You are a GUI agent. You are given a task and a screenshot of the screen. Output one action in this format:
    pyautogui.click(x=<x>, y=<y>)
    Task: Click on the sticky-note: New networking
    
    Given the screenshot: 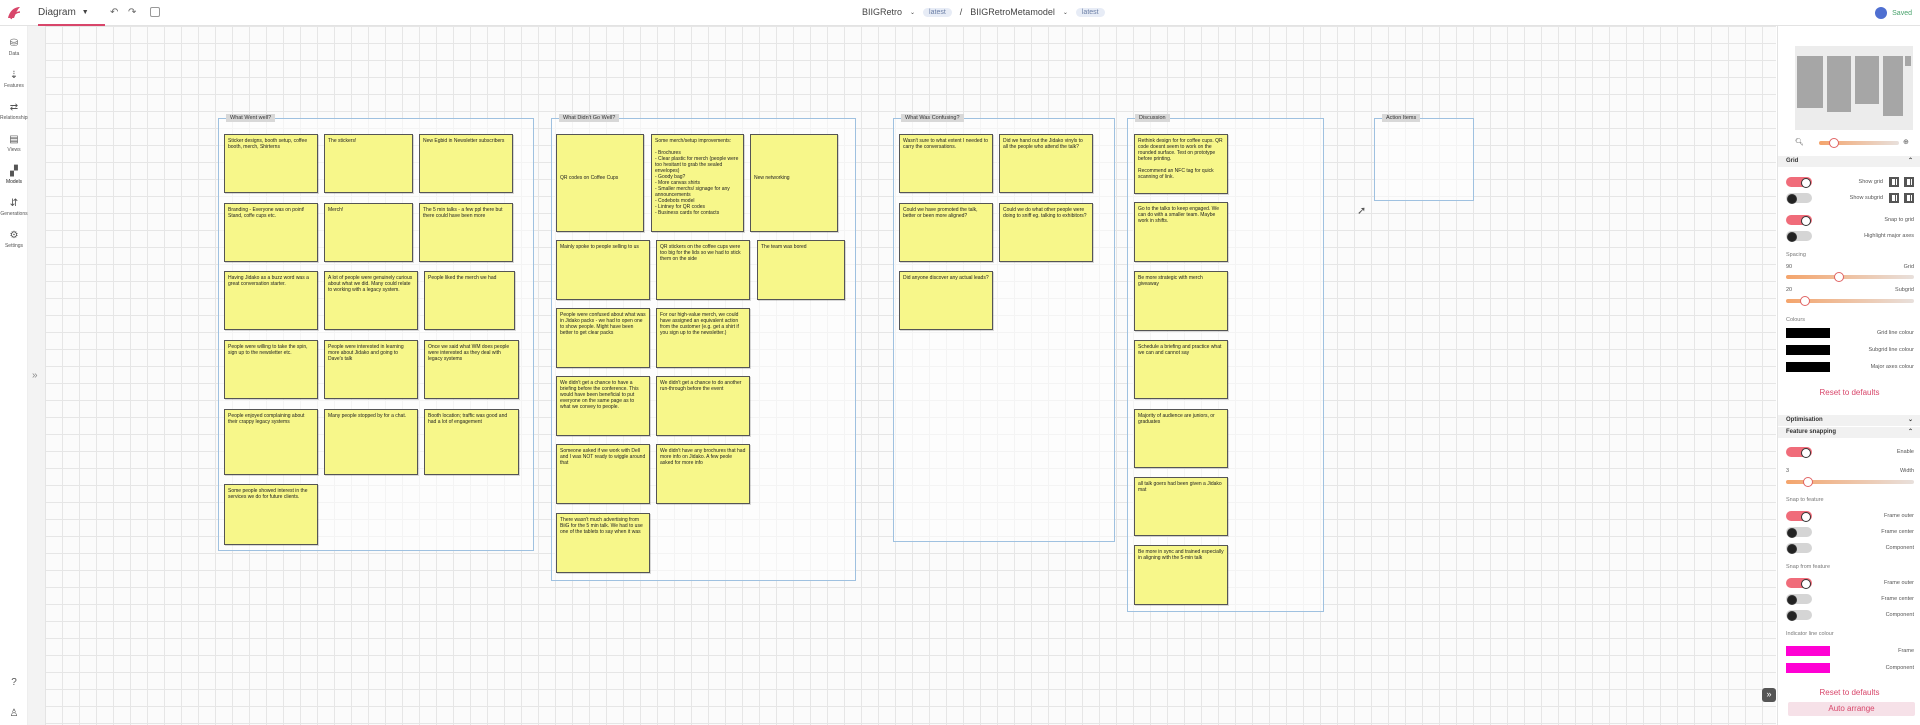 What is the action you would take?
    pyautogui.click(x=794, y=183)
    